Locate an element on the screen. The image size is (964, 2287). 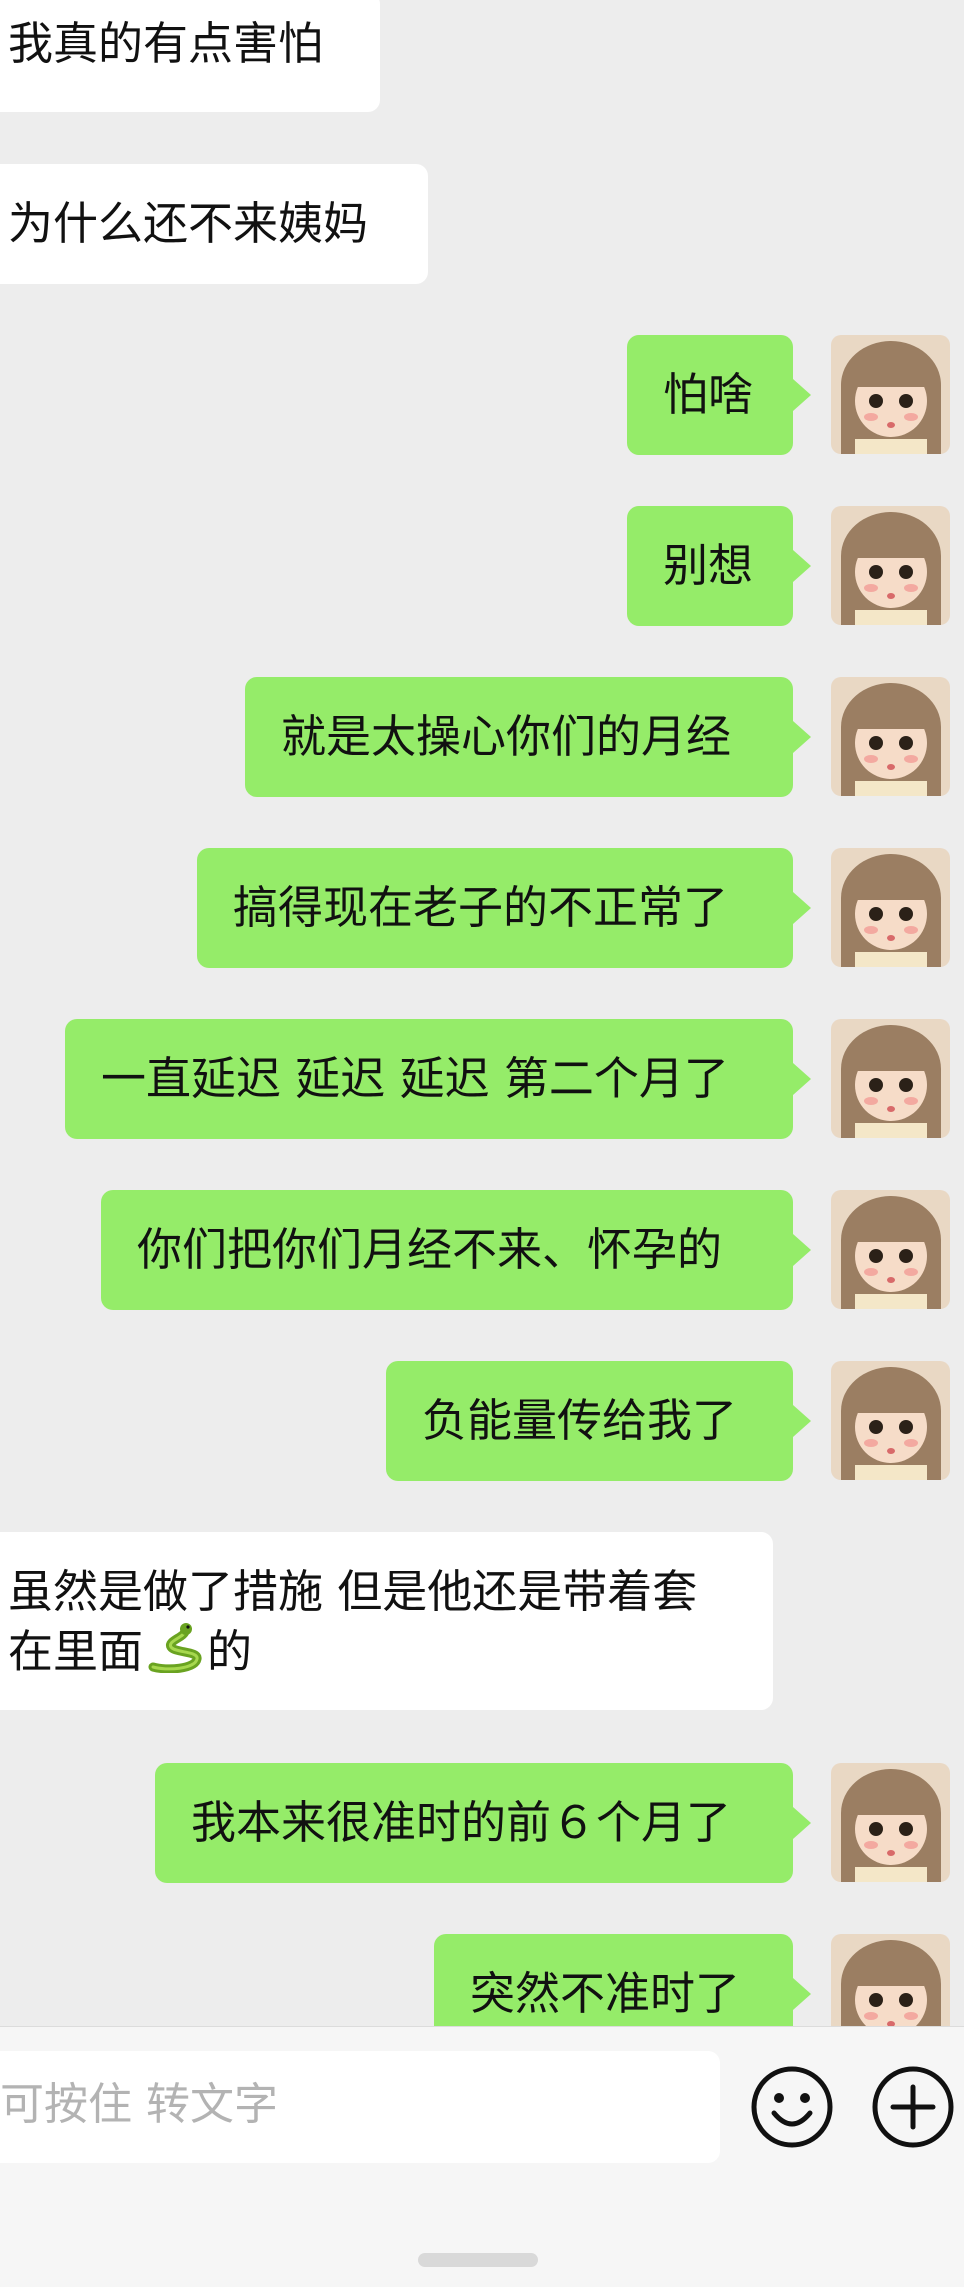
message-bubble-outgoing: 搞得现在老子的不正常了 is located at coordinates (504, 908).